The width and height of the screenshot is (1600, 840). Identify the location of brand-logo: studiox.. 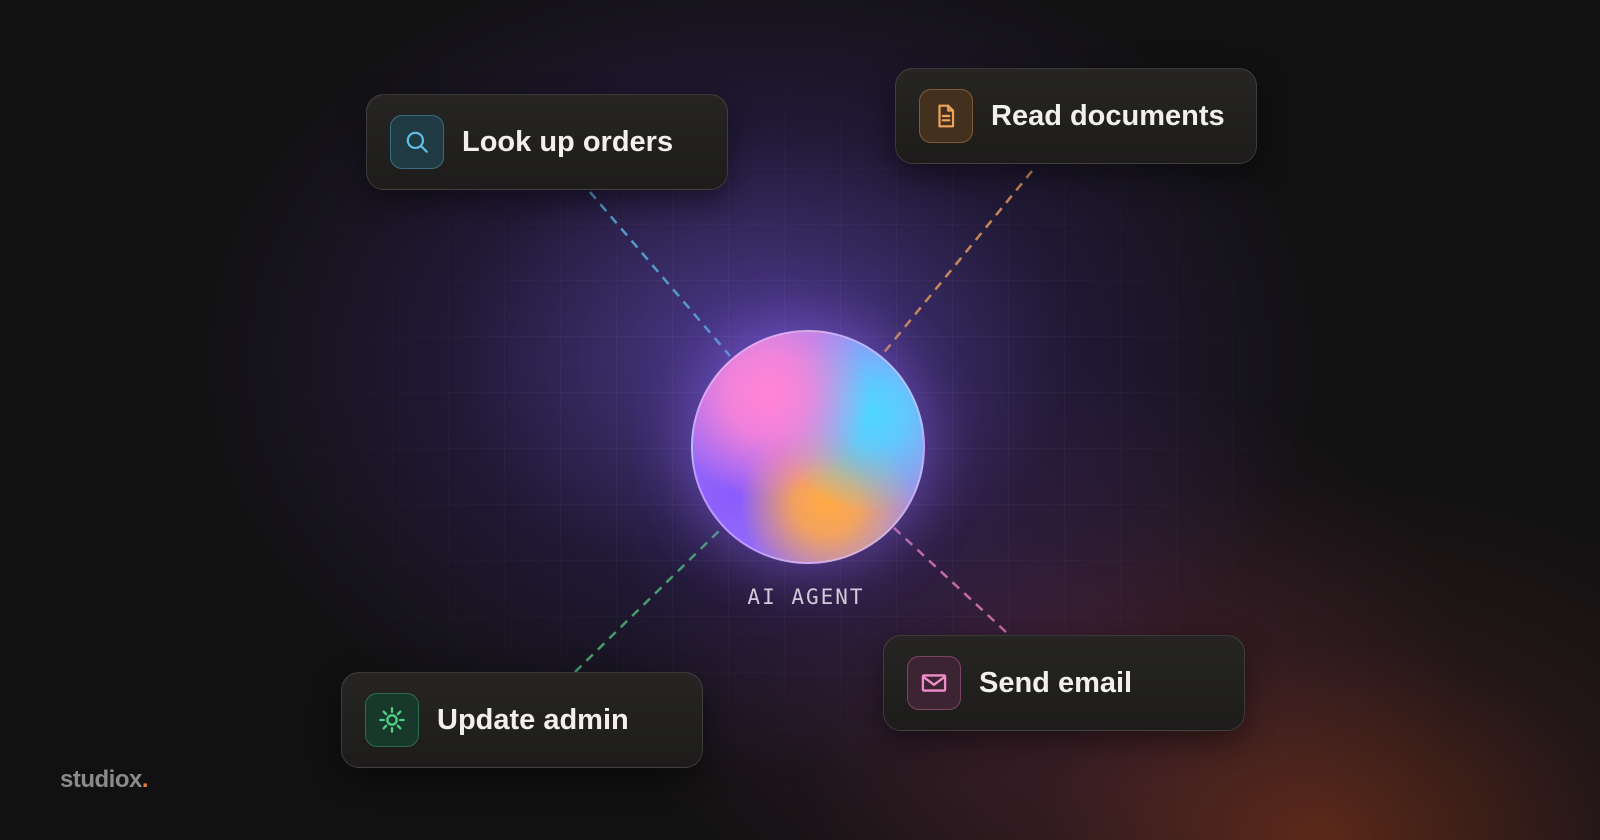
(104, 780).